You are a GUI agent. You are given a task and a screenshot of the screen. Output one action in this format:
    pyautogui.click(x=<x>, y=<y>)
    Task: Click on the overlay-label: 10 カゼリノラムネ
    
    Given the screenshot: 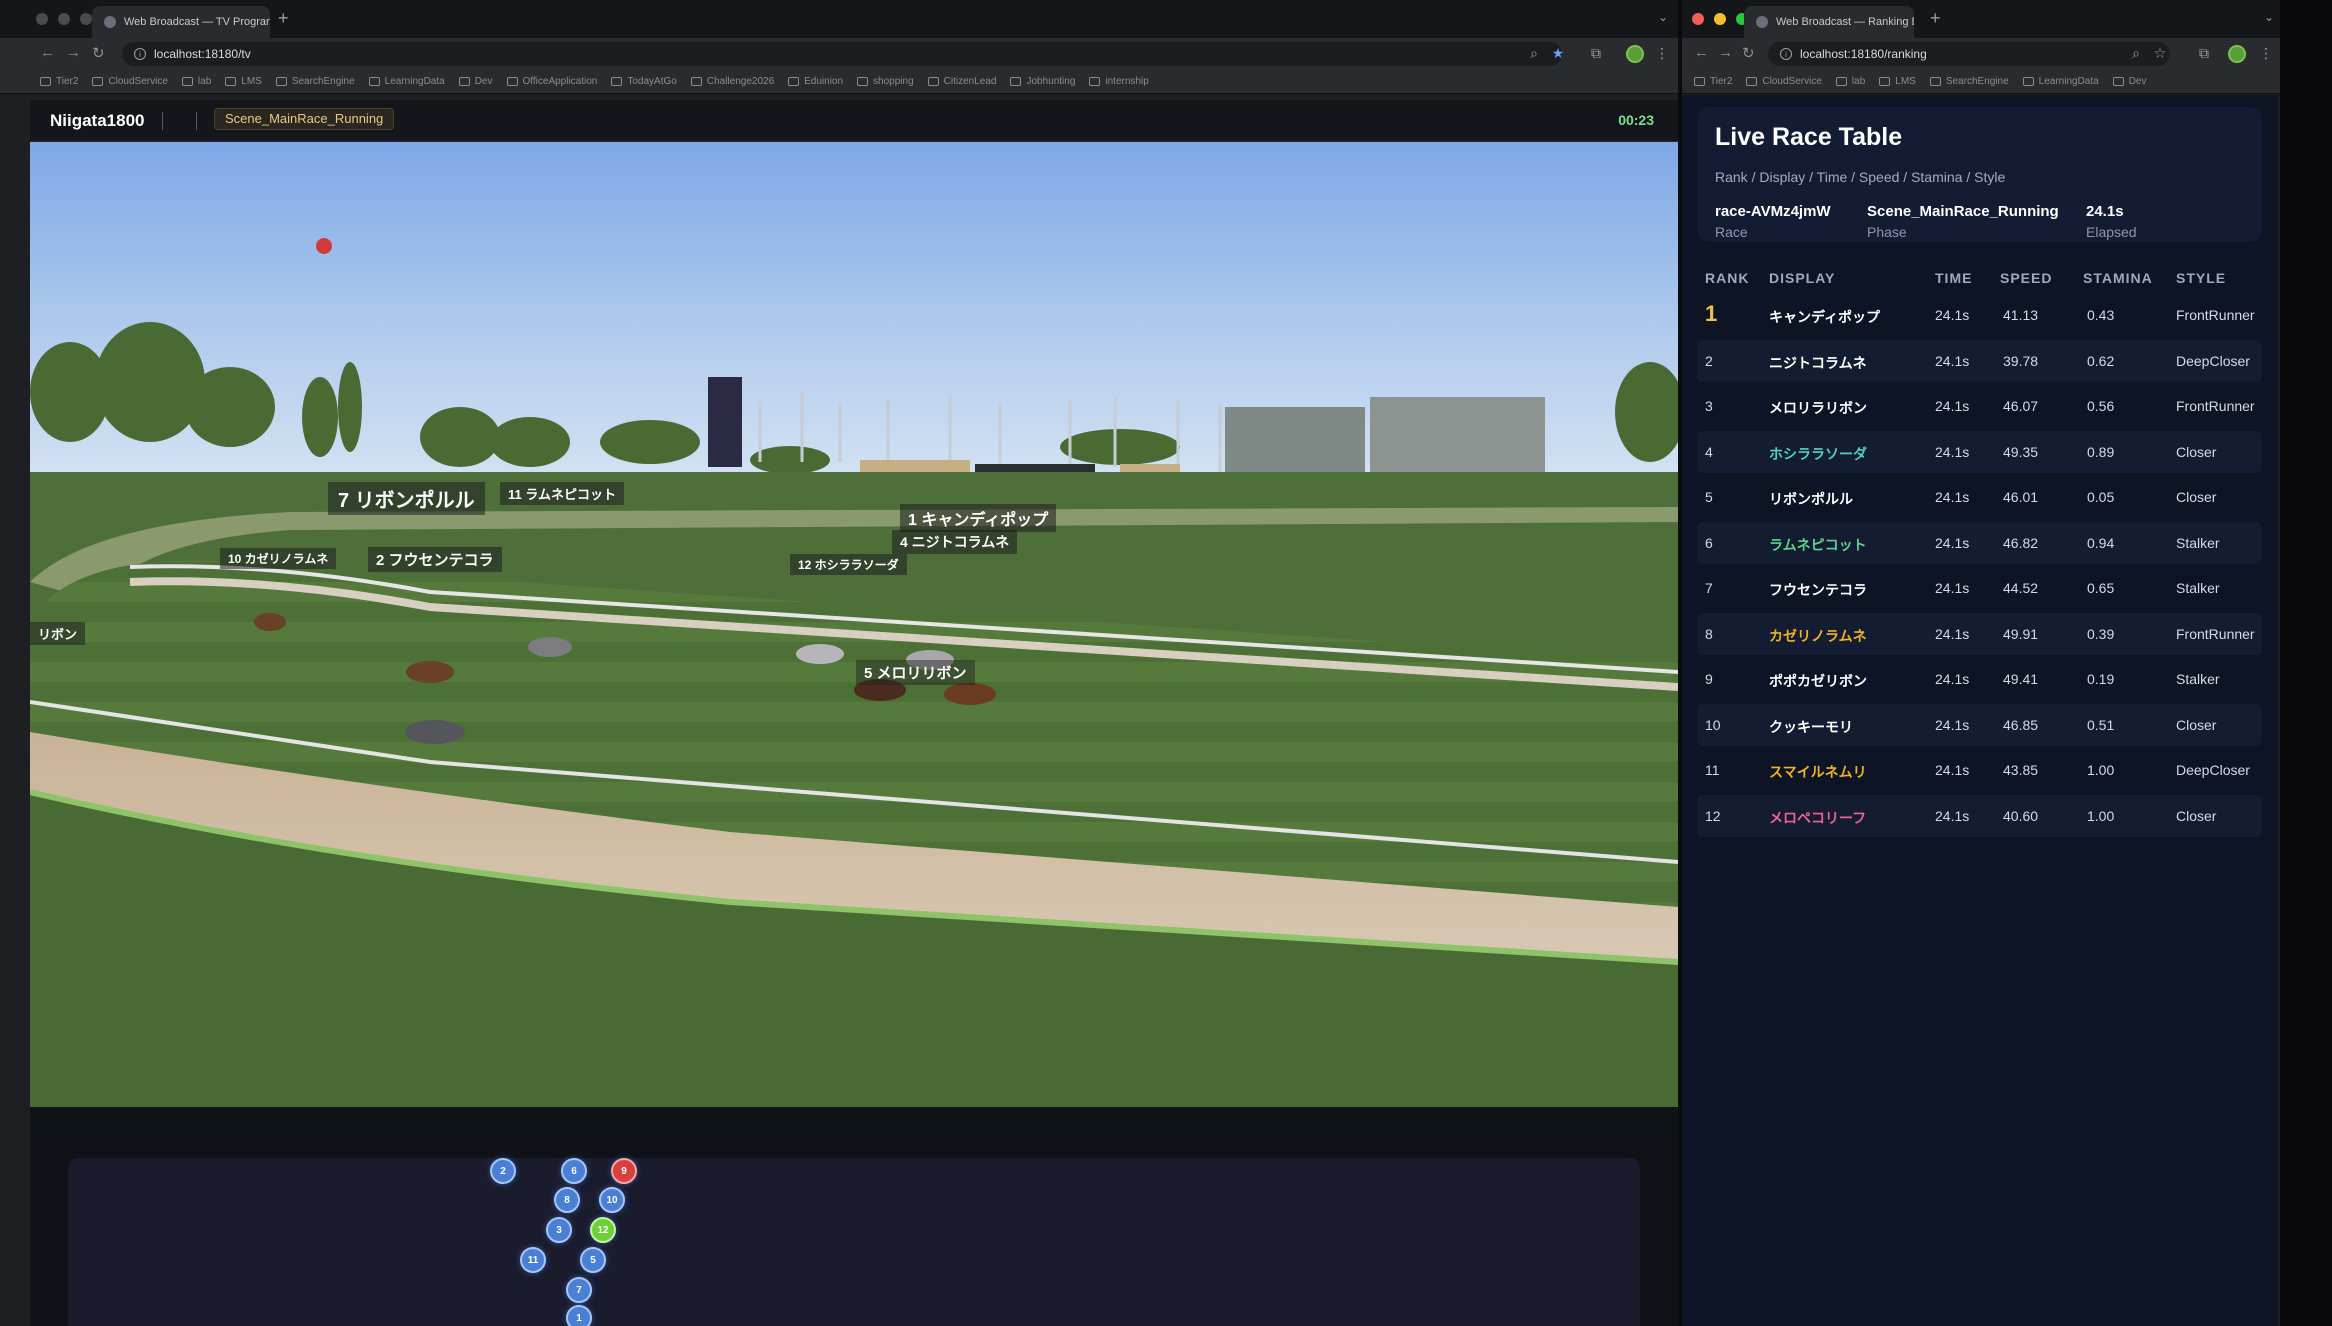 What is the action you would take?
    pyautogui.click(x=278, y=558)
    